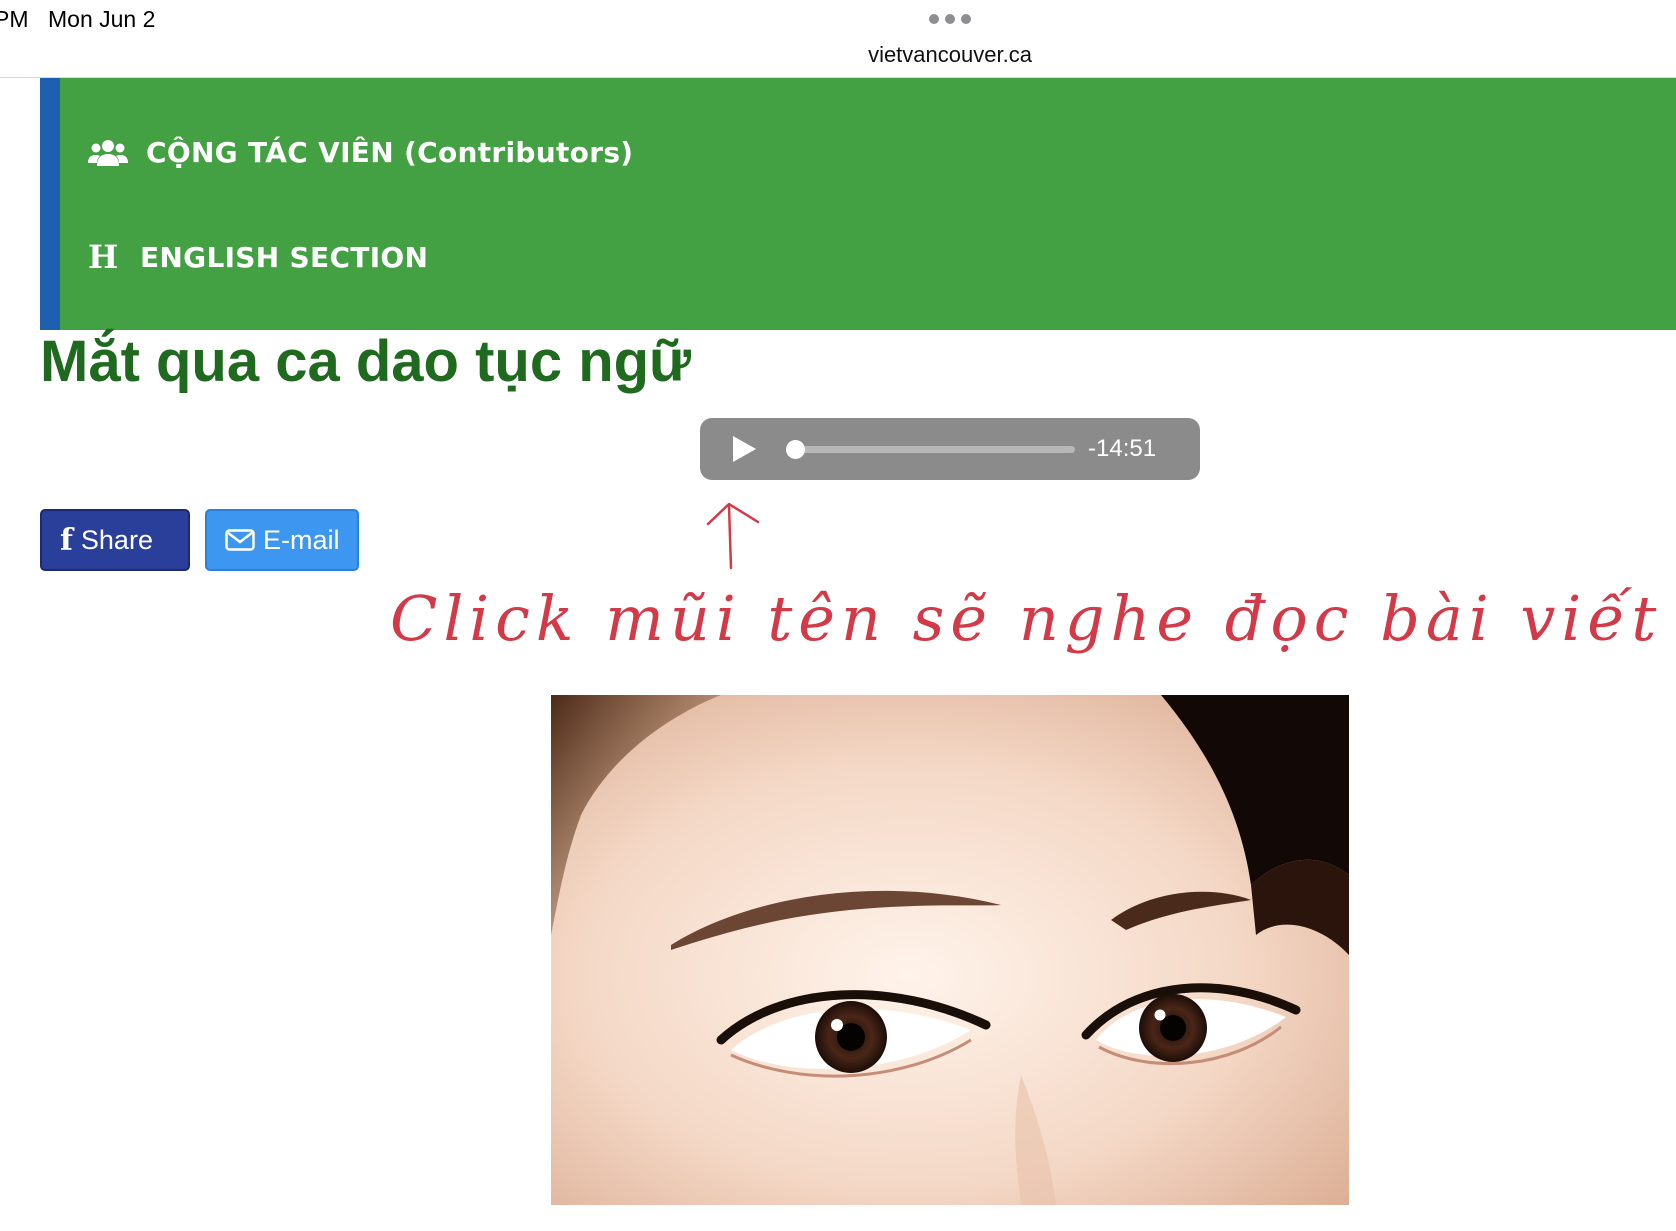 Image resolution: width=1676 pixels, height=1231 pixels. What do you see at coordinates (108, 153) in the screenshot?
I see `users-icon` at bounding box center [108, 153].